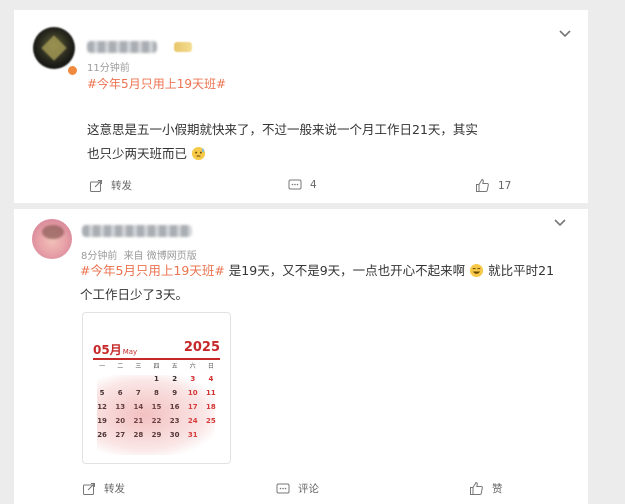 The height and width of the screenshot is (504, 625). Describe the element at coordinates (192, 407) in the screenshot. I see `calendar-day: 17` at that location.